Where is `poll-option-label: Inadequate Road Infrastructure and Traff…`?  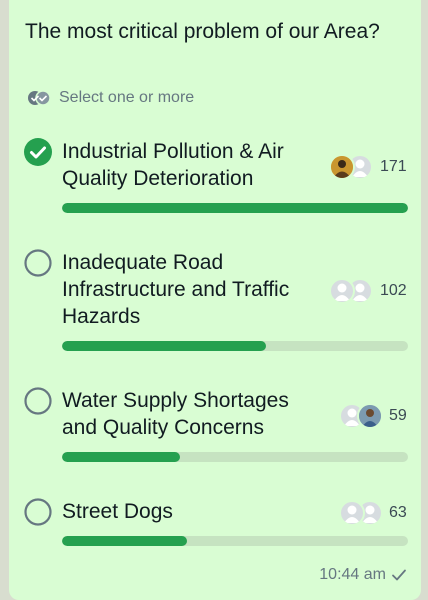
poll-option-label: Inadequate Road Infrastructure and Traff… is located at coordinates (175, 289).